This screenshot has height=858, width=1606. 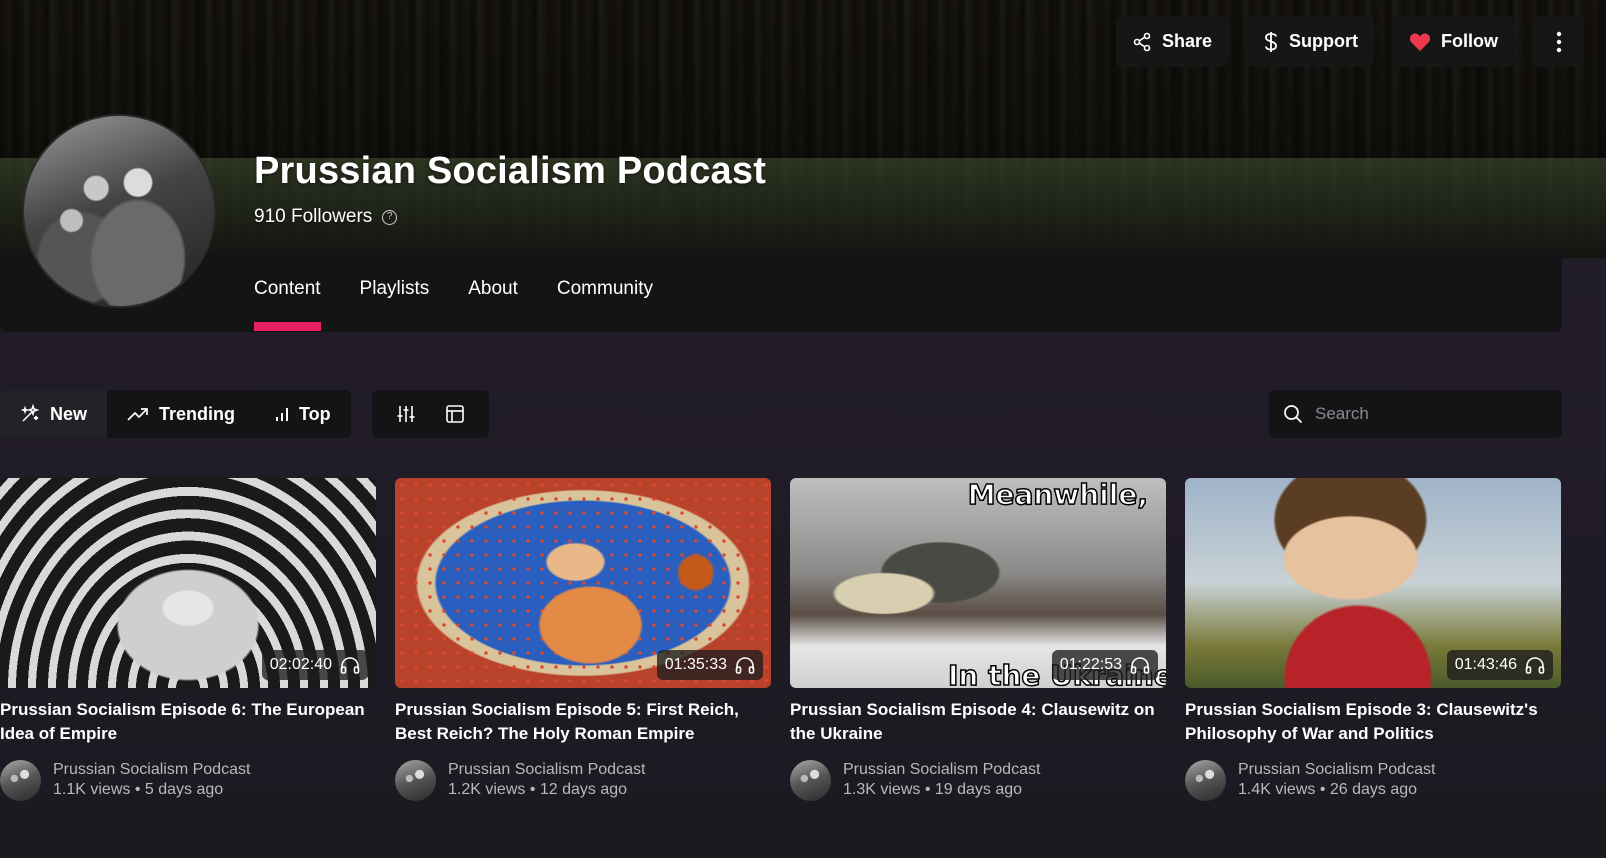 I want to click on followers-label: 910 Followers, so click(x=313, y=216).